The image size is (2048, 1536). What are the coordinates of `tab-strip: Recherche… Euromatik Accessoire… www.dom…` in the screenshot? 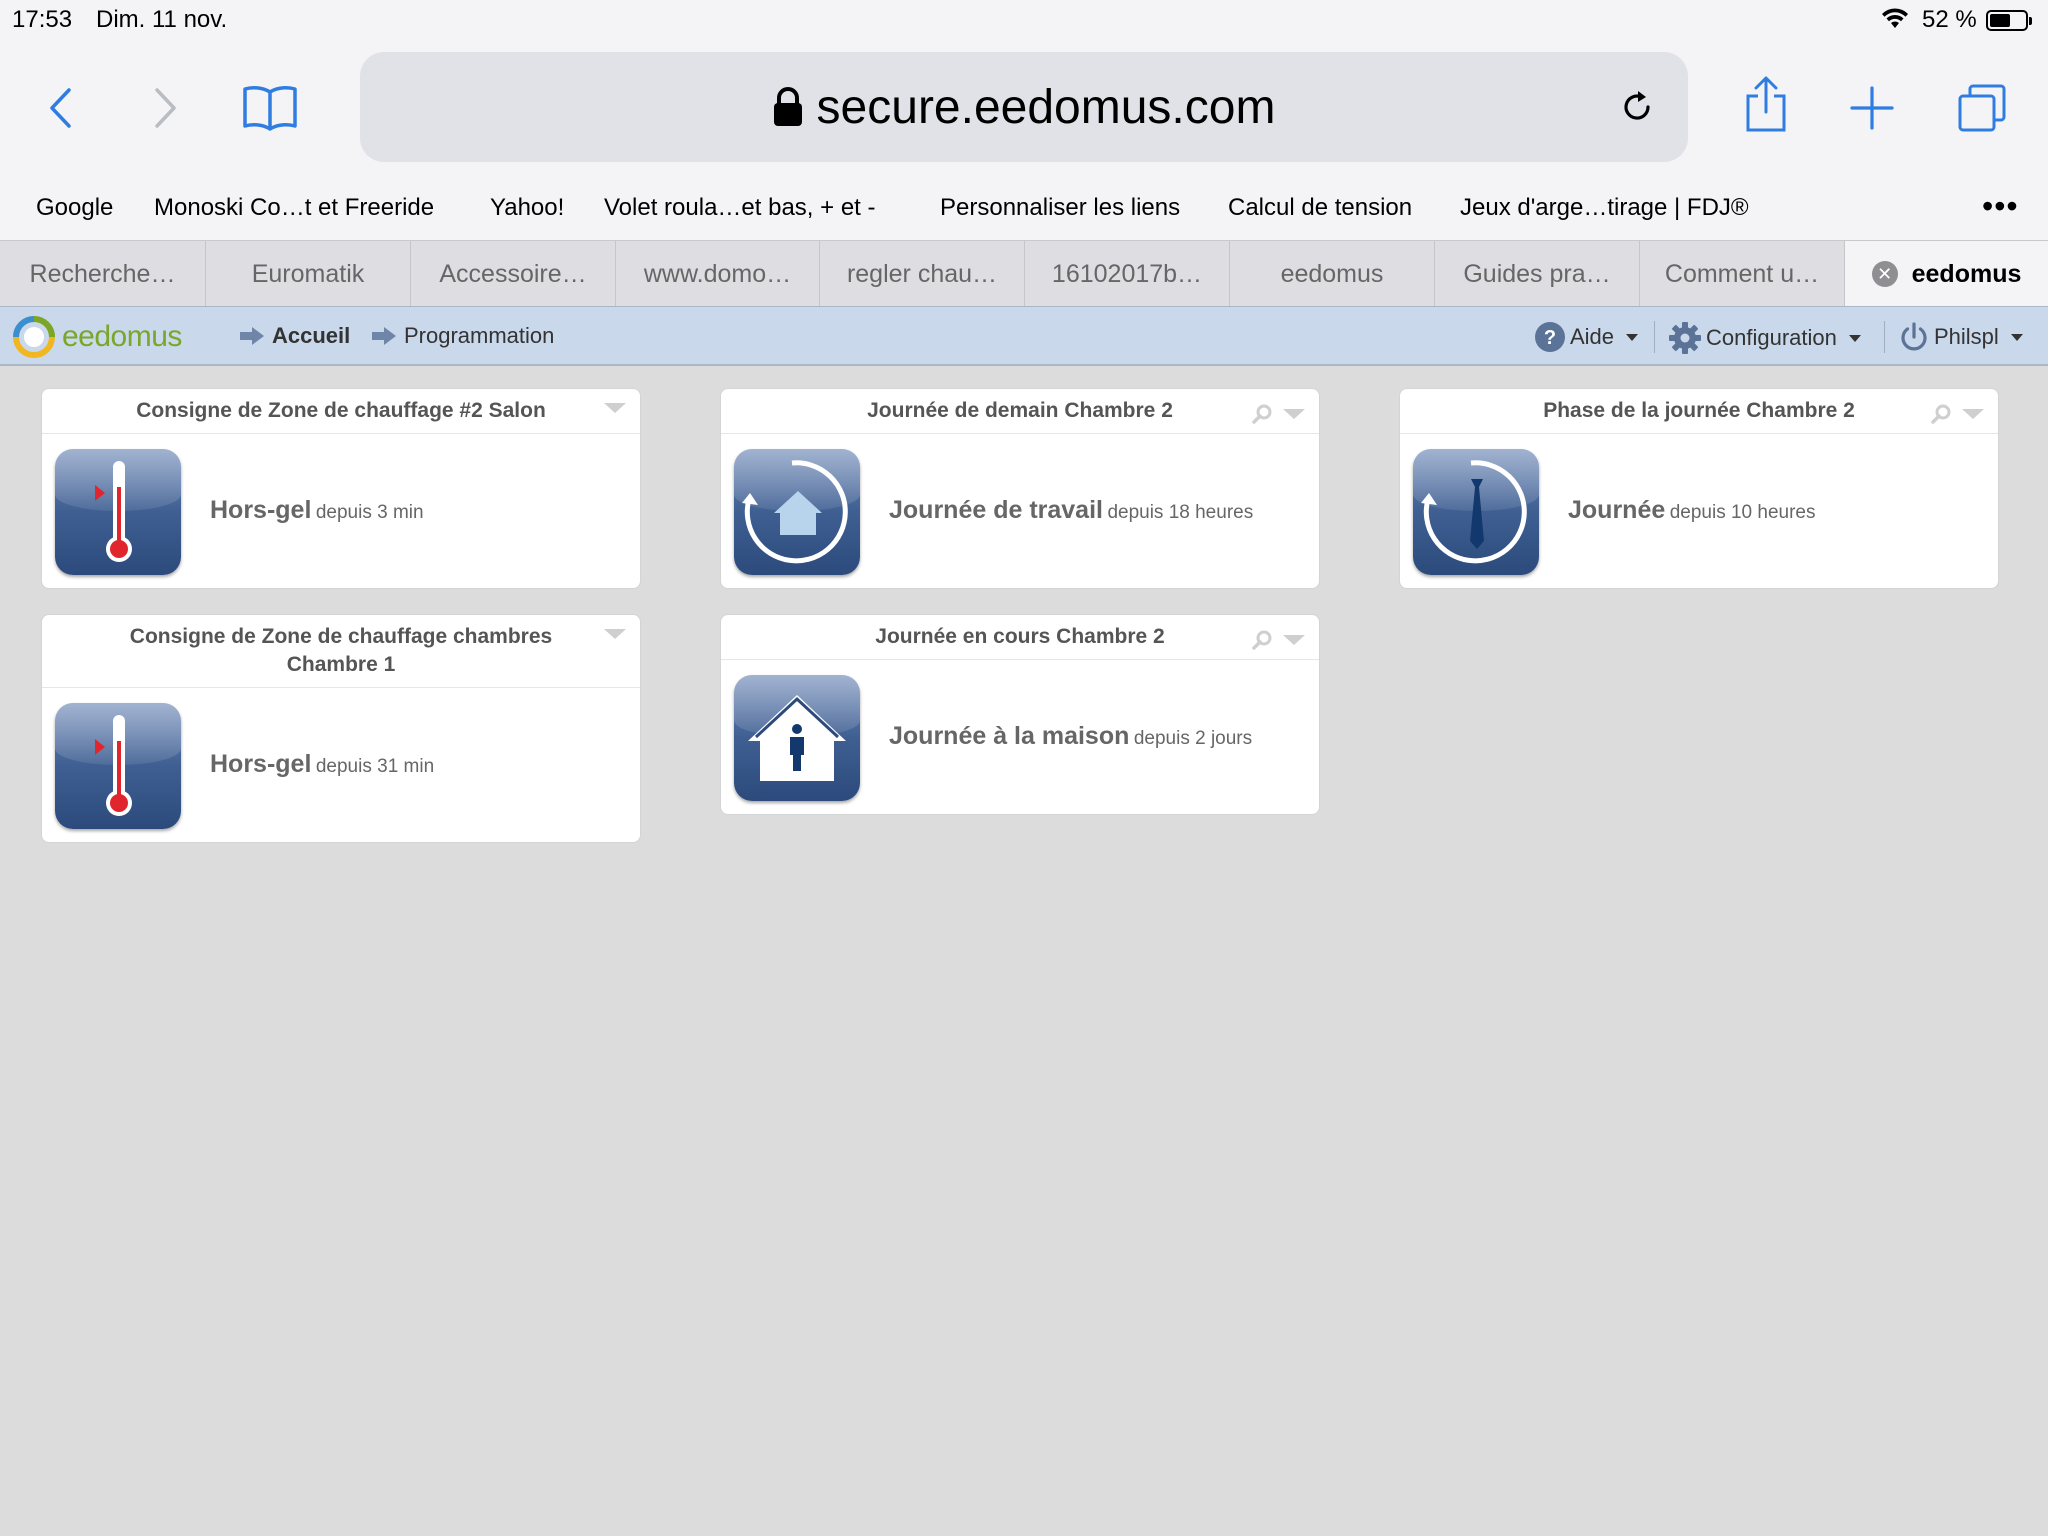 It's located at (1024, 273).